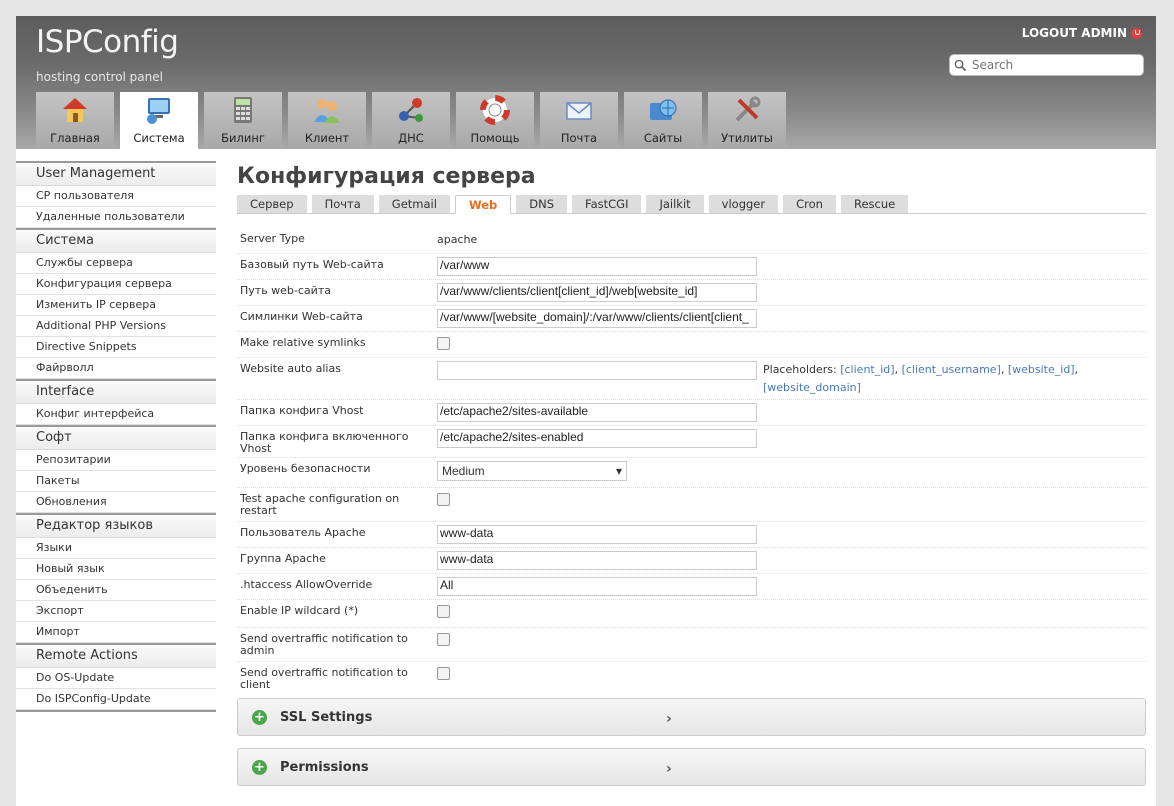  I want to click on nav-label: Билинг, so click(243, 138).